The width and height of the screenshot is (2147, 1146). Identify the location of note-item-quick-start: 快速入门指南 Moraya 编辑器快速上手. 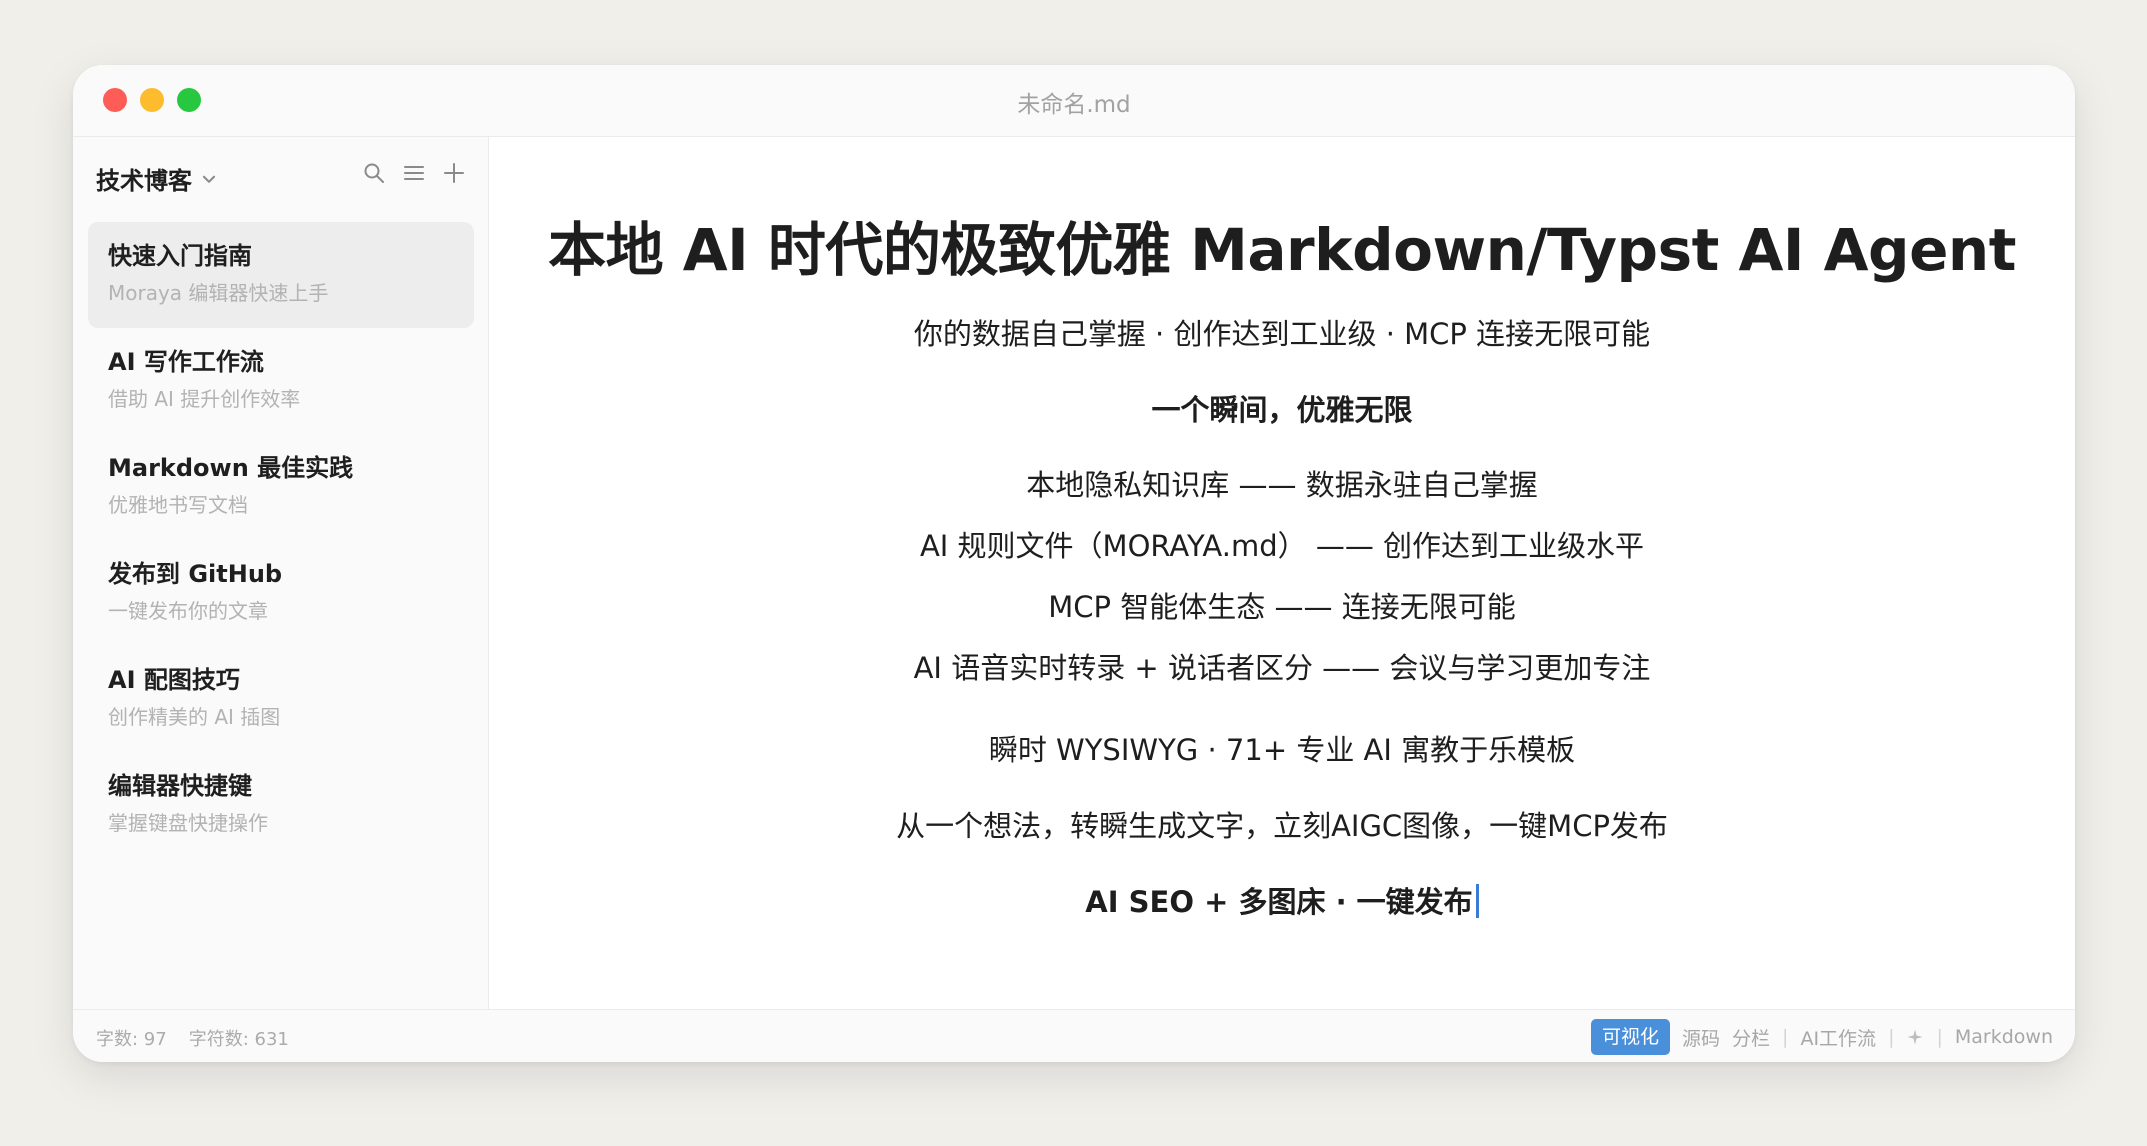
(281, 275).